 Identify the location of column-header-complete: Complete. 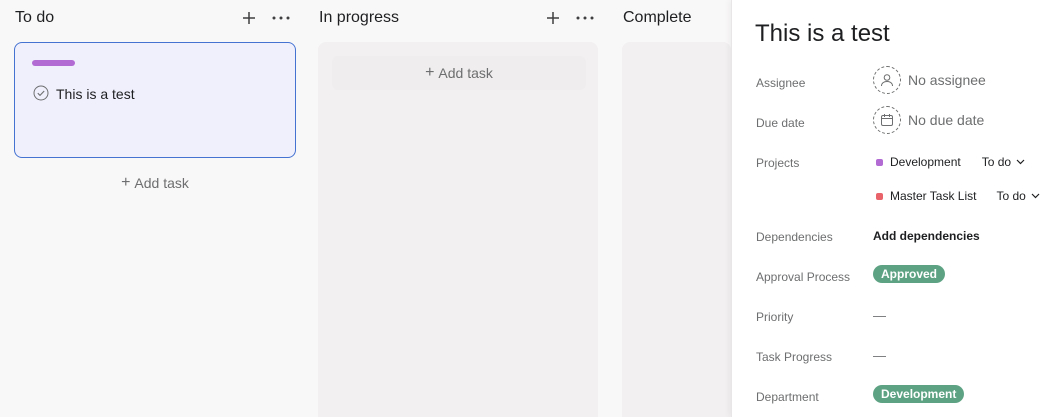
(657, 18).